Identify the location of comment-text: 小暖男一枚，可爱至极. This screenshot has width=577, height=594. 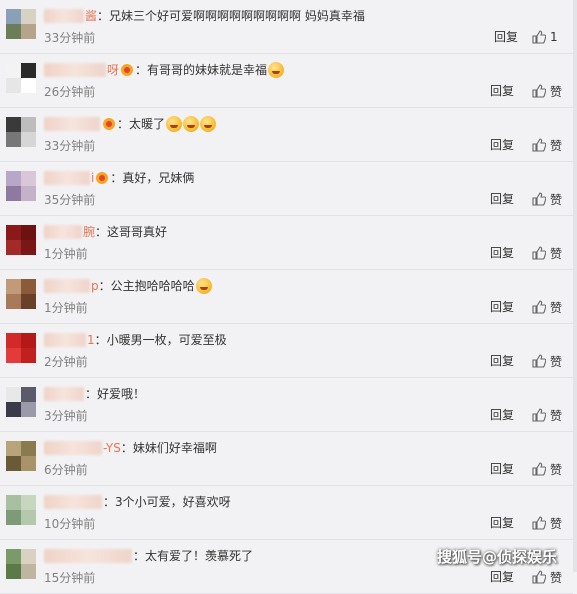
(166, 340).